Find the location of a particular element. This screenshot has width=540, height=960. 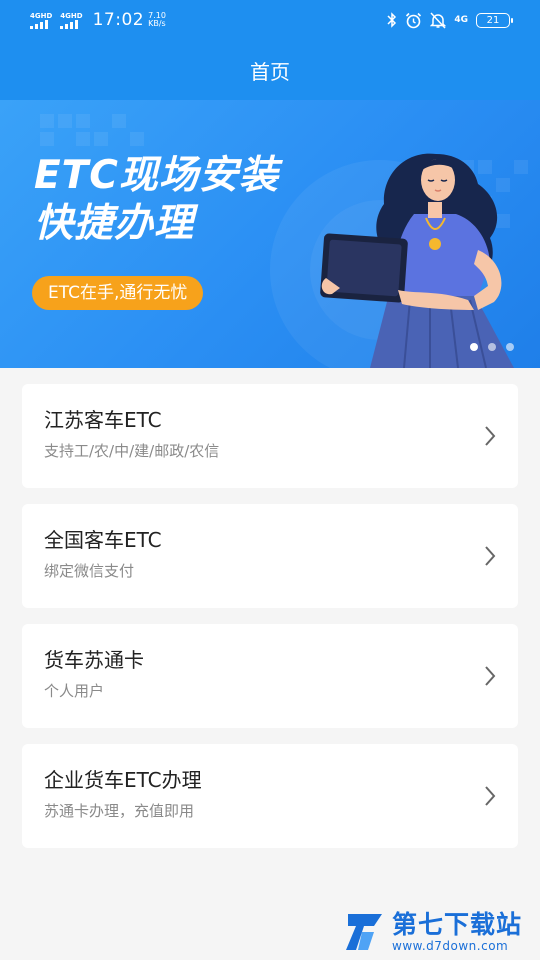

card-jiangsu-passenger-etc: 江苏客车ETC 支持工/农/中/建/邮政/农信 is located at coordinates (270, 436).